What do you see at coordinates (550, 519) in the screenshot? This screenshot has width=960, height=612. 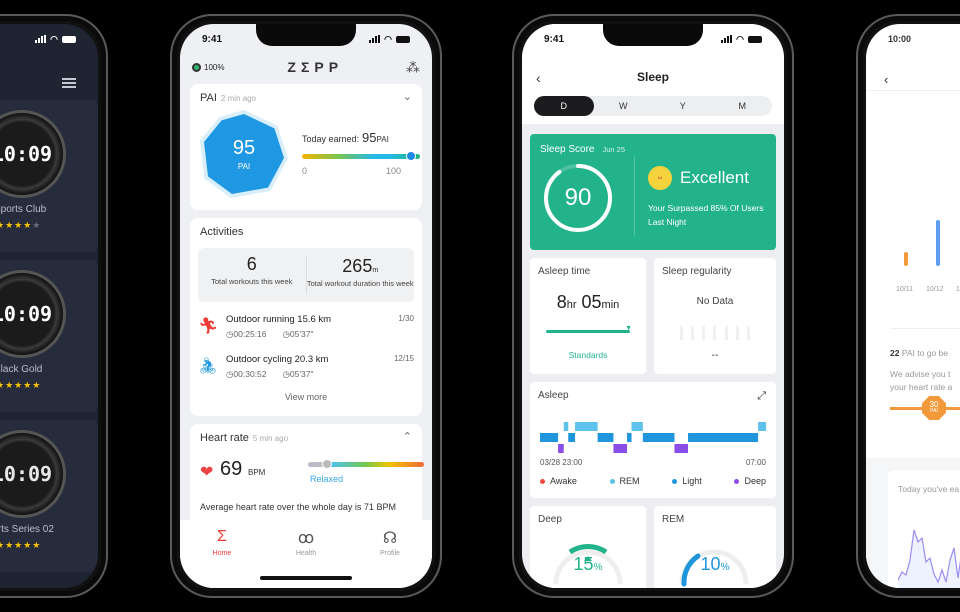 I see `deep-title: Deep` at bounding box center [550, 519].